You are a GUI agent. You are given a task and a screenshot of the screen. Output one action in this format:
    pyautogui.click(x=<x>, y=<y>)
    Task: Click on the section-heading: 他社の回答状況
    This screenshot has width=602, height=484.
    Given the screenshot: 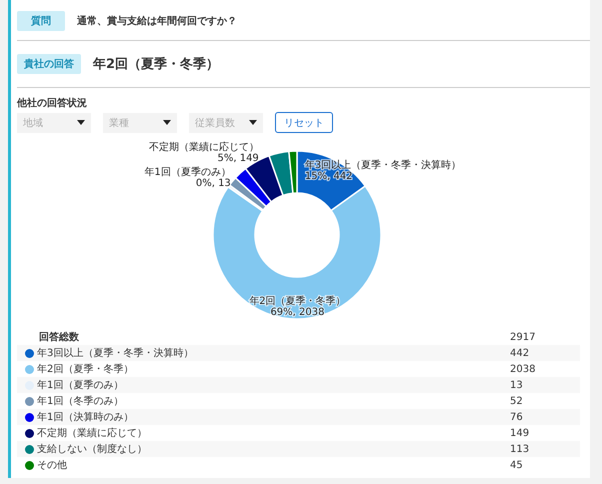 What is the action you would take?
    pyautogui.click(x=52, y=103)
    